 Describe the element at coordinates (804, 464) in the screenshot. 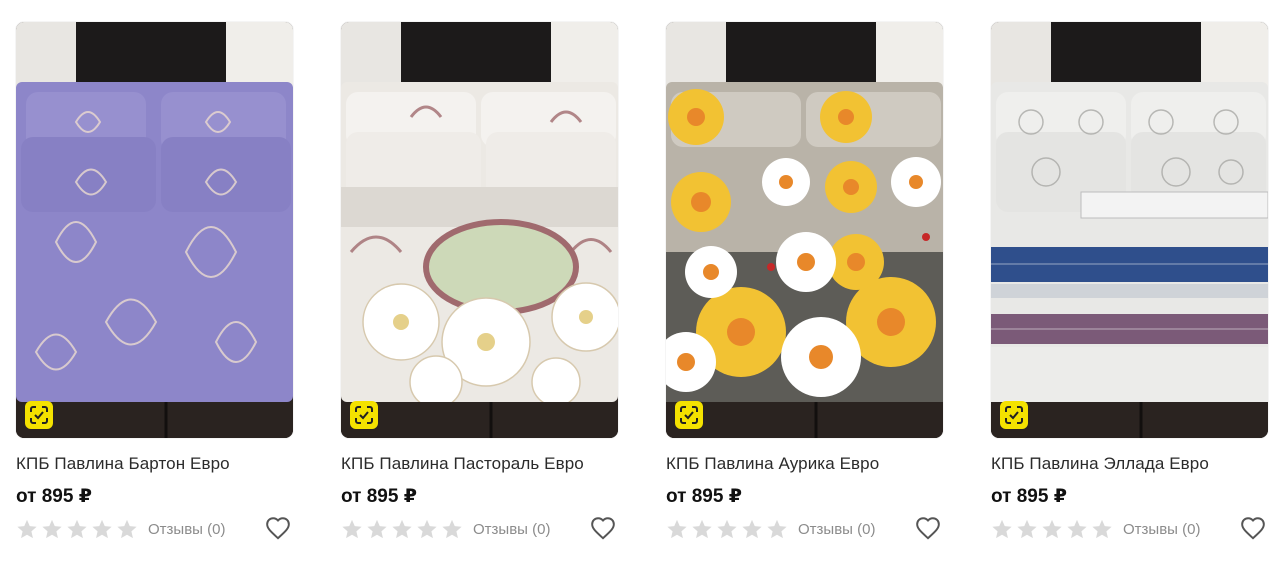

I see `product-title: КПБ Павлина Аурика Евро` at that location.